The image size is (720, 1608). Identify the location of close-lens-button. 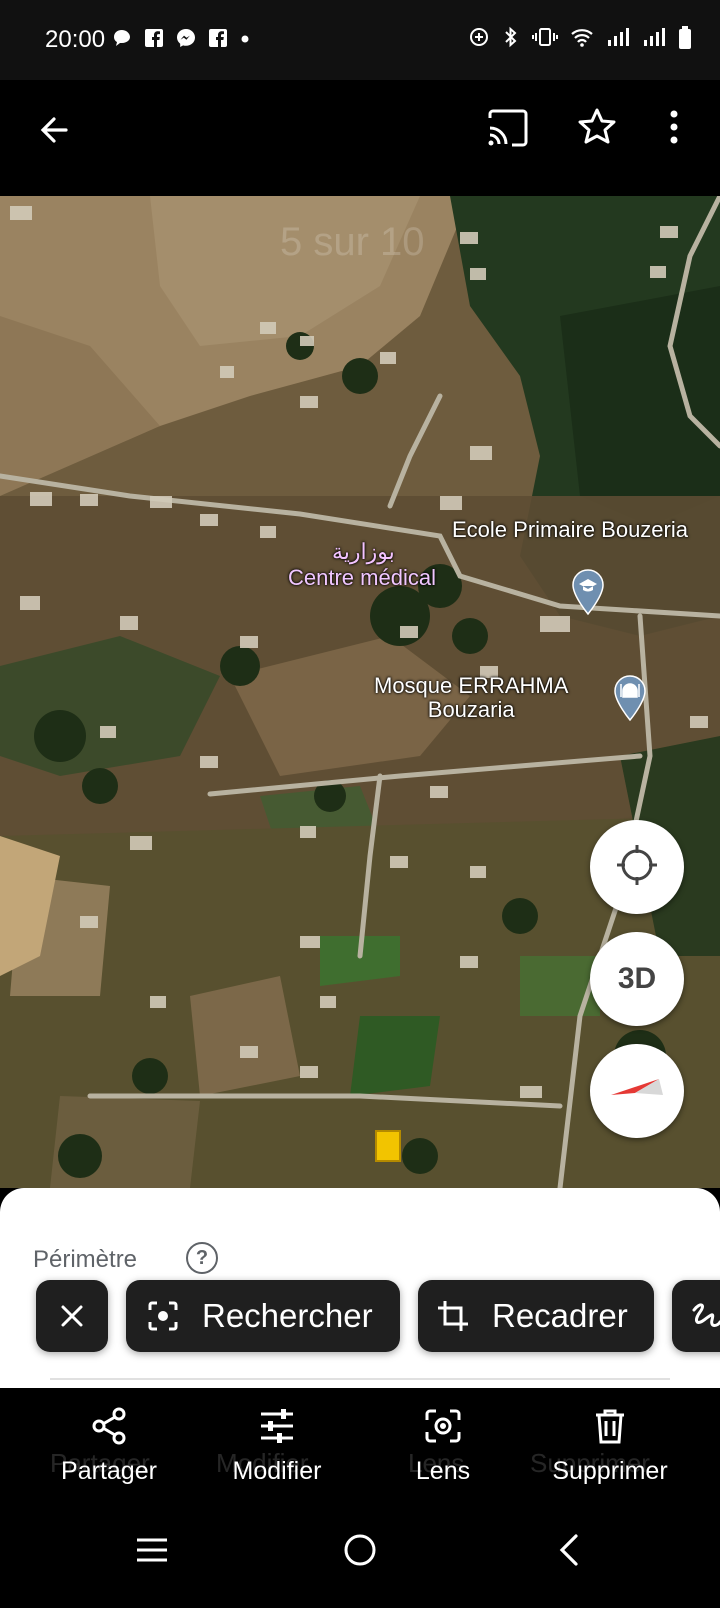
(72, 1316).